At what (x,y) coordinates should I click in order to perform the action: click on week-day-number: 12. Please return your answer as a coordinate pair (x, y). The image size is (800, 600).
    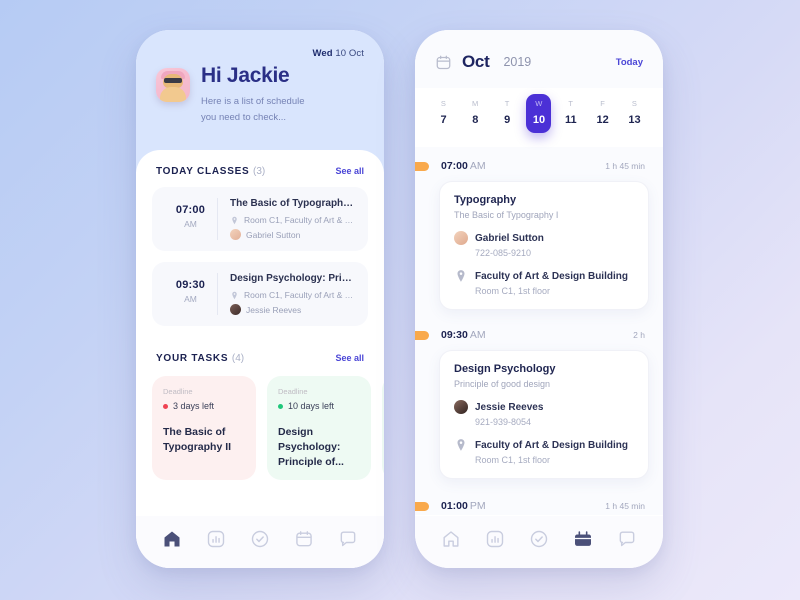
    Looking at the image, I should click on (602, 120).